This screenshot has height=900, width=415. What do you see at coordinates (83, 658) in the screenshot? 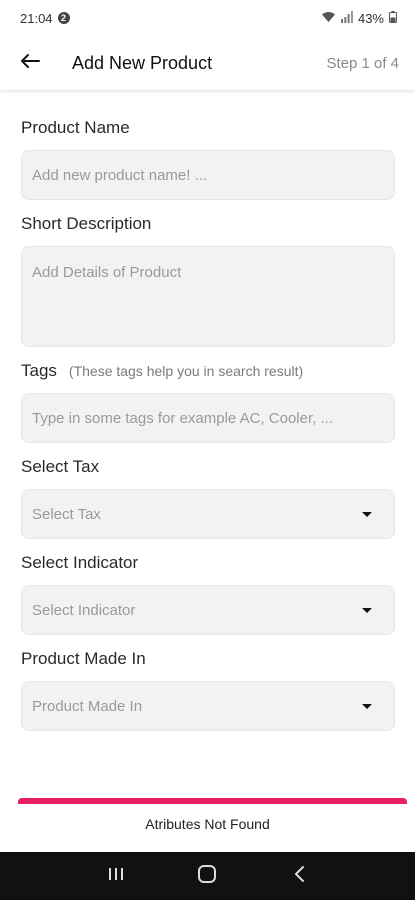
I see `product-made-in-label: Product Made In` at bounding box center [83, 658].